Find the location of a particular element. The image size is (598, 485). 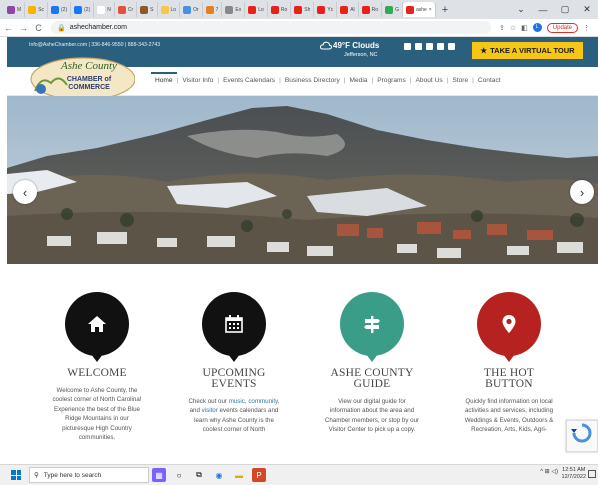

browser-tab: M is located at coordinates (15, 9).